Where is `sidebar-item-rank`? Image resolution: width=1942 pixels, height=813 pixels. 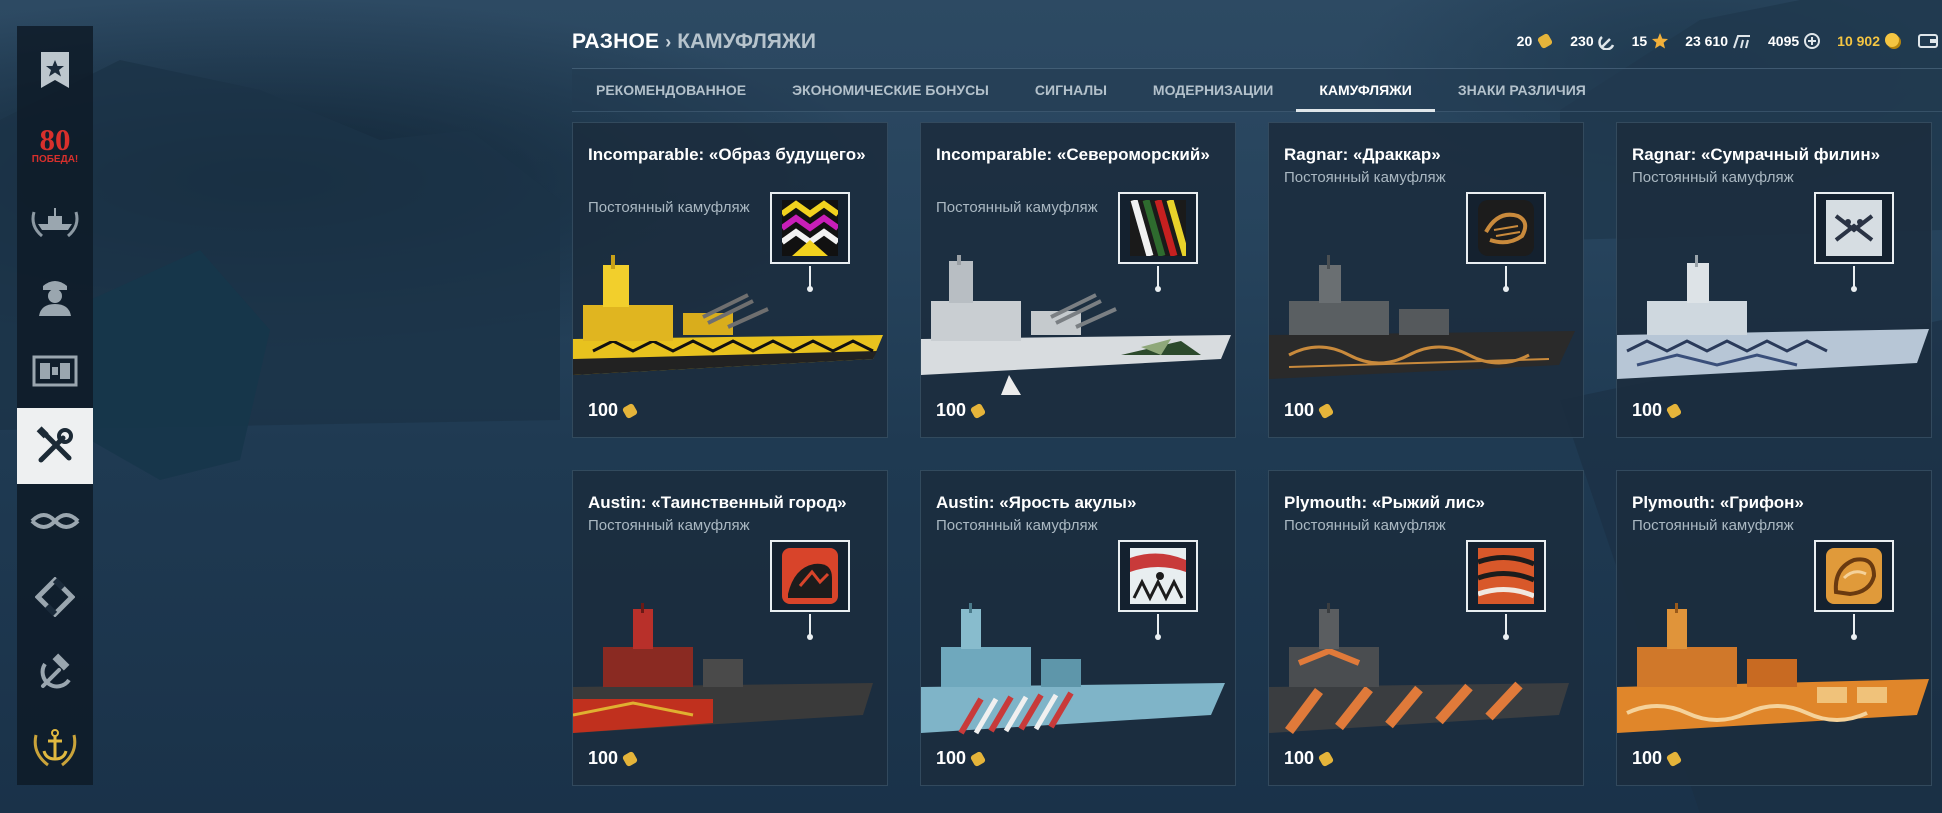
sidebar-item-rank is located at coordinates (55, 69).